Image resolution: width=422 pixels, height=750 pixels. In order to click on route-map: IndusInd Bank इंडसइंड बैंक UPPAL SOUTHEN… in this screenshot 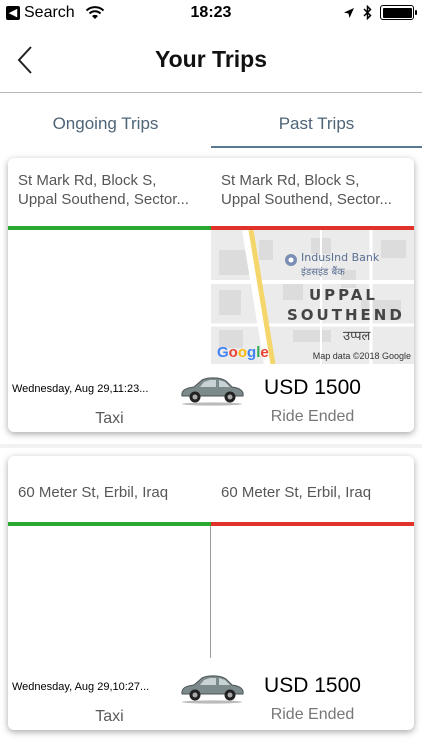, I will do `click(312, 297)`.